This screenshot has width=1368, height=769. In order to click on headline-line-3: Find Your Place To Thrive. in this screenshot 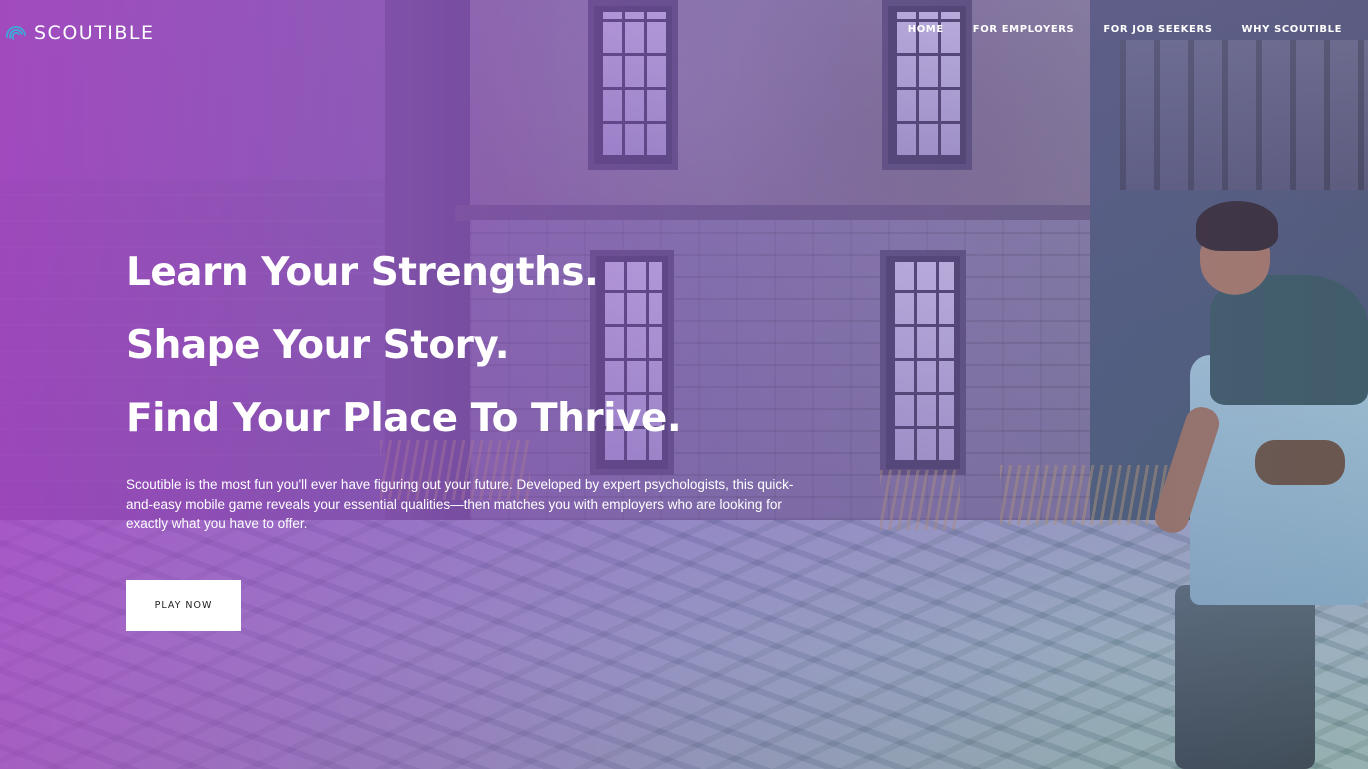, I will do `click(404, 418)`.